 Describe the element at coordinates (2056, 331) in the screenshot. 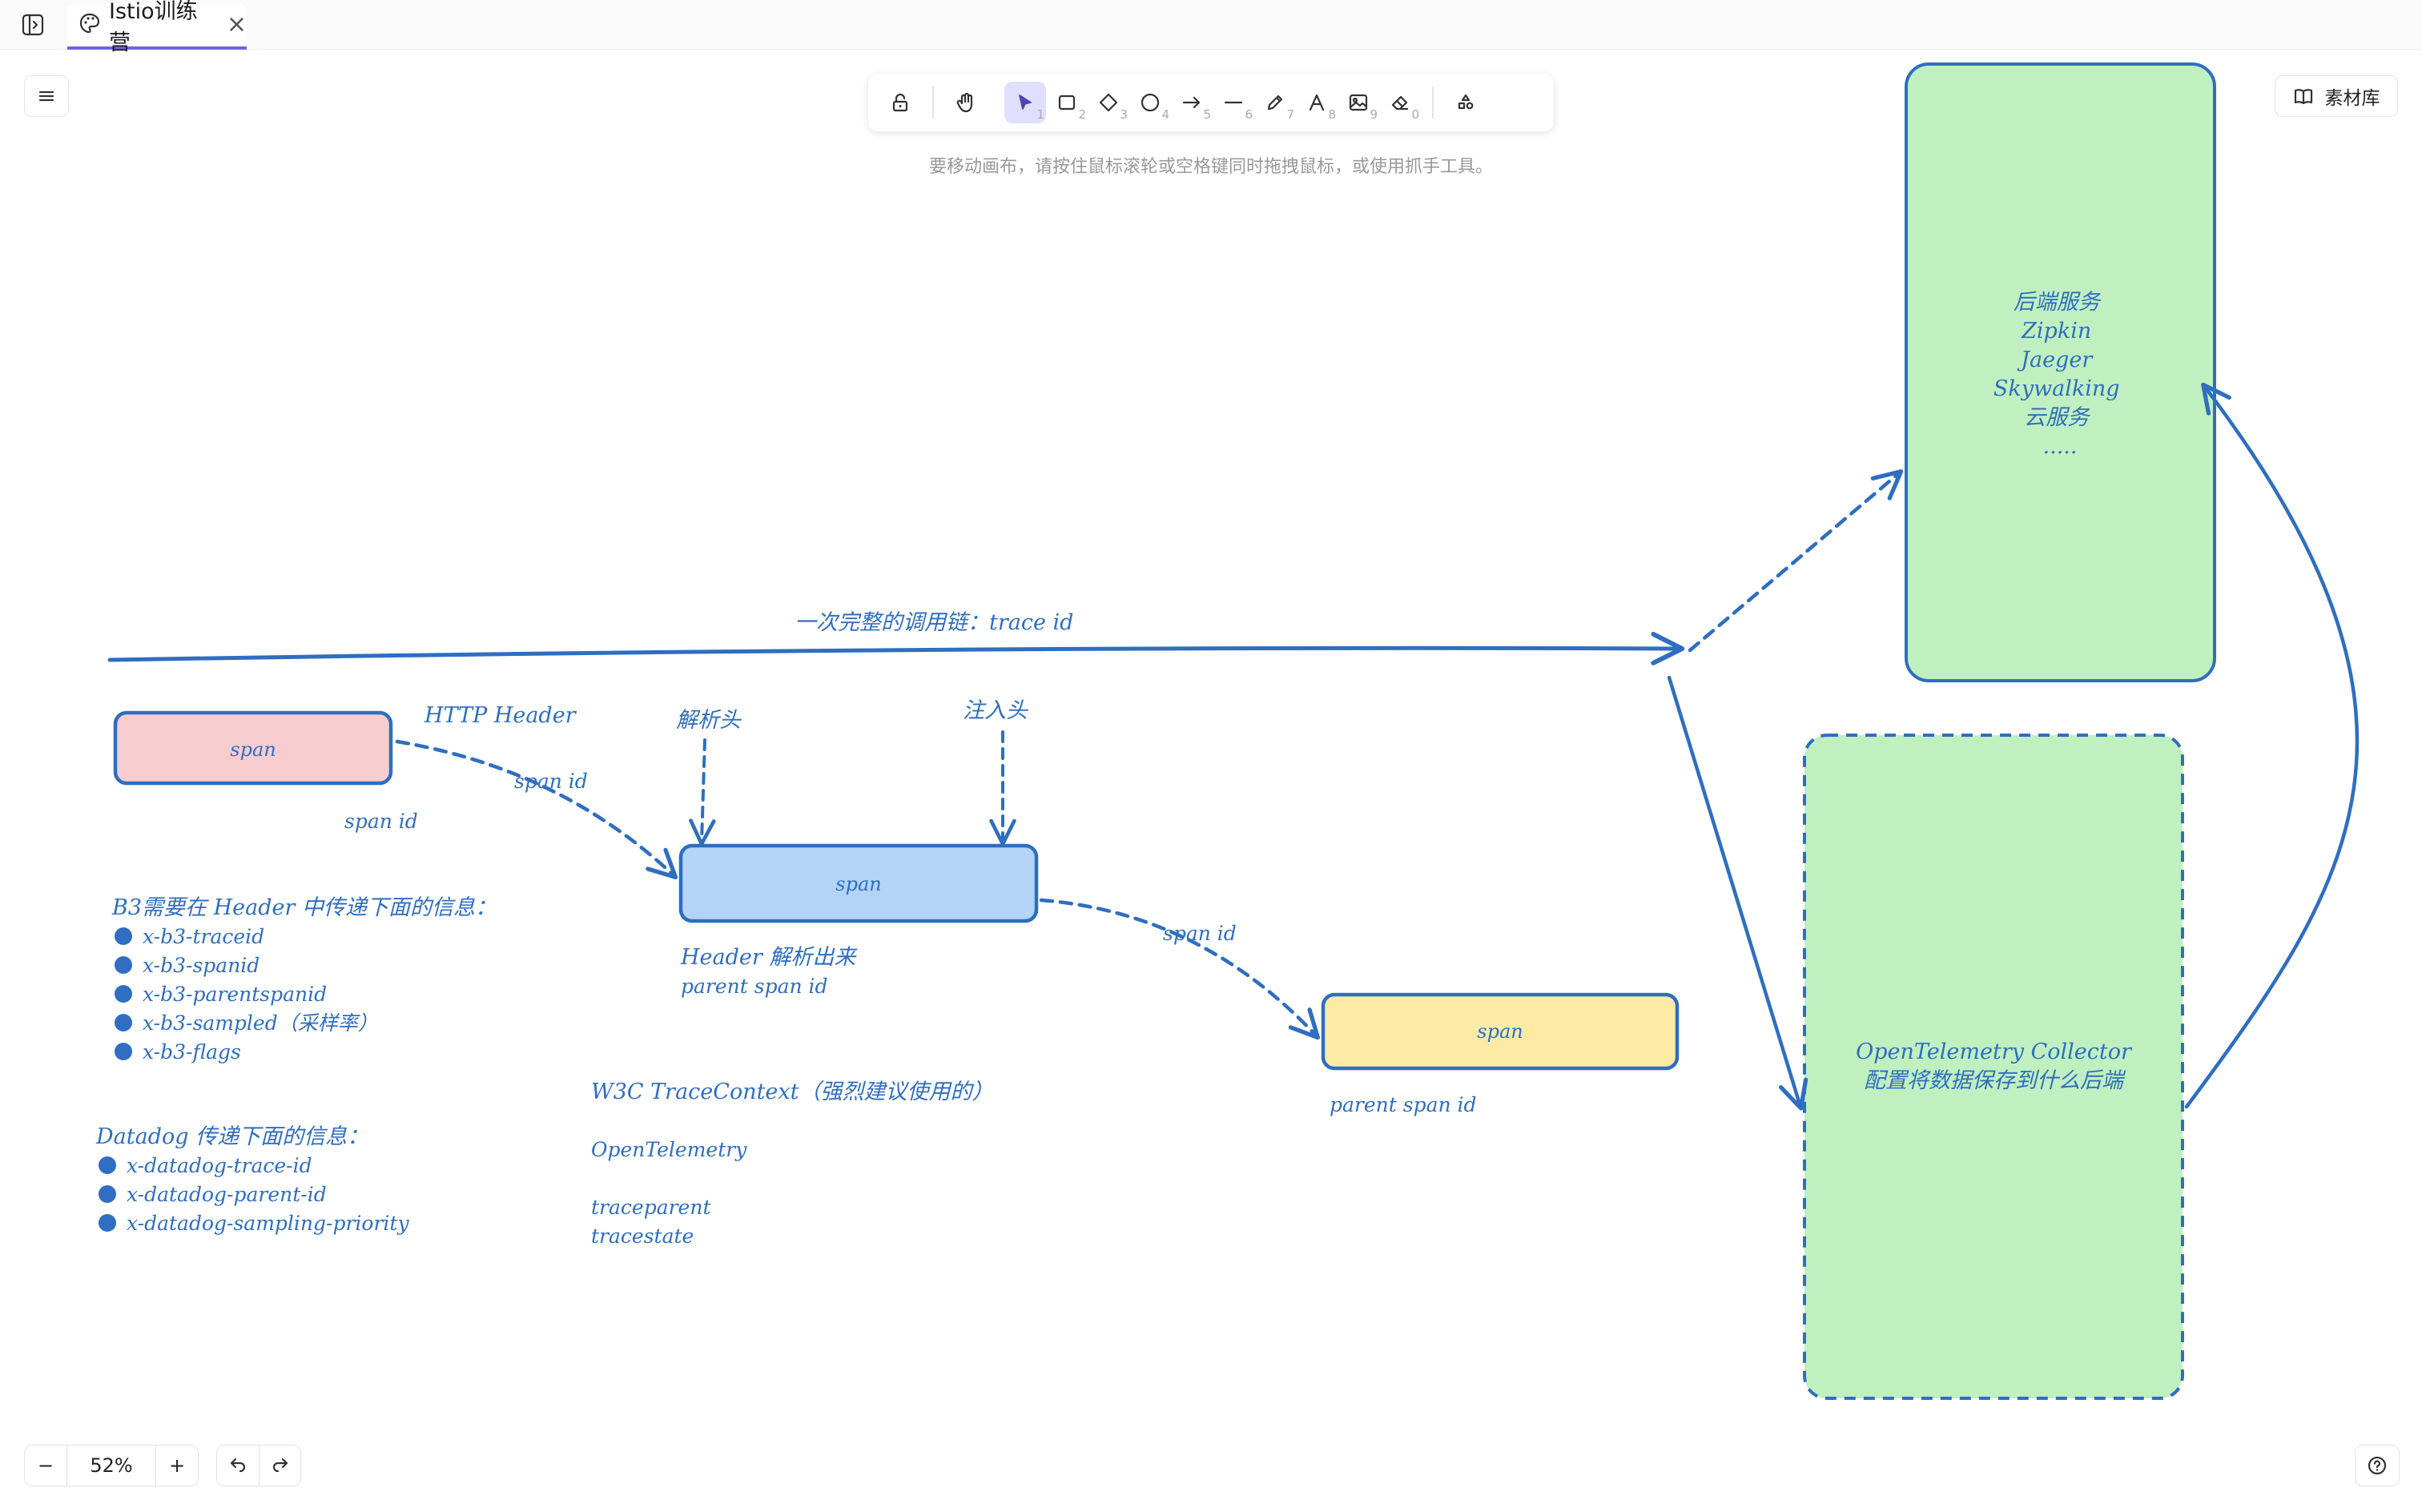

I see `backend-line: Zipkin` at that location.